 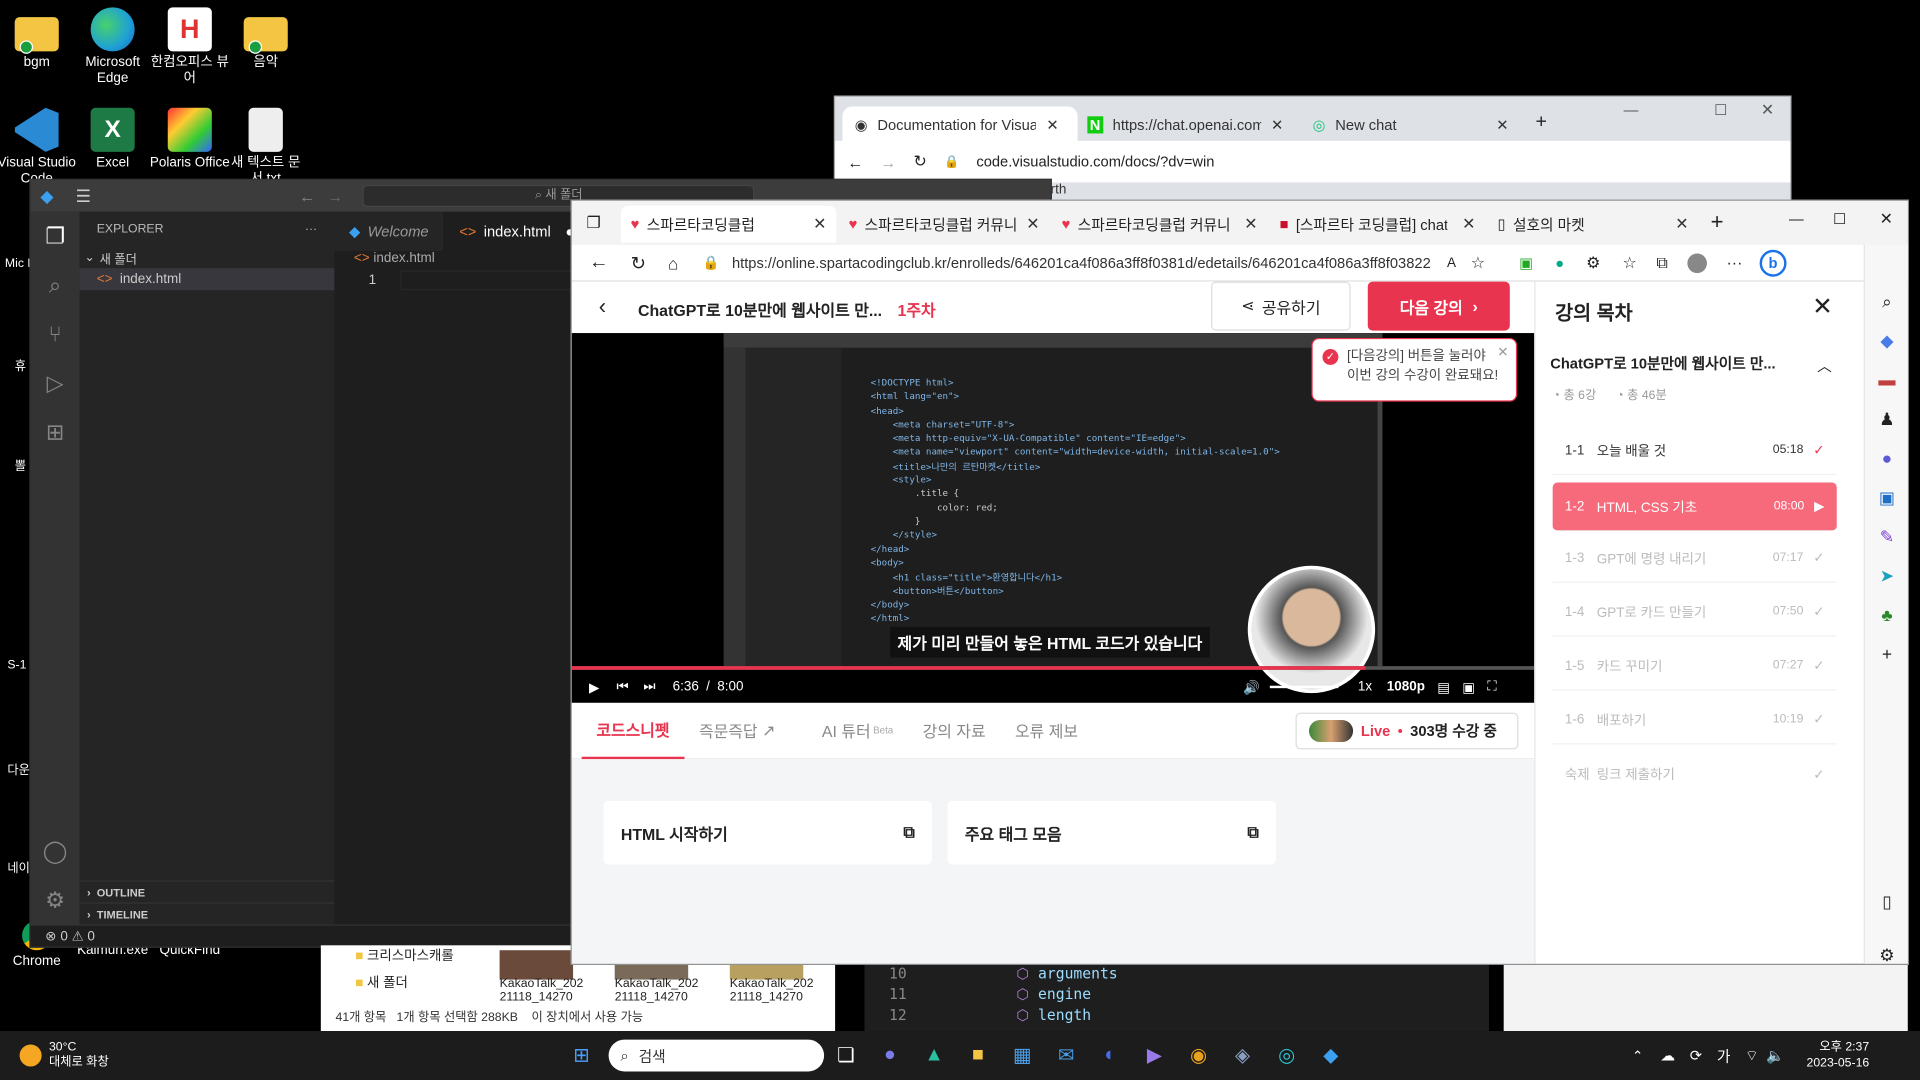 What do you see at coordinates (1593, 263) in the screenshot?
I see `extensions-icon: ⚙` at bounding box center [1593, 263].